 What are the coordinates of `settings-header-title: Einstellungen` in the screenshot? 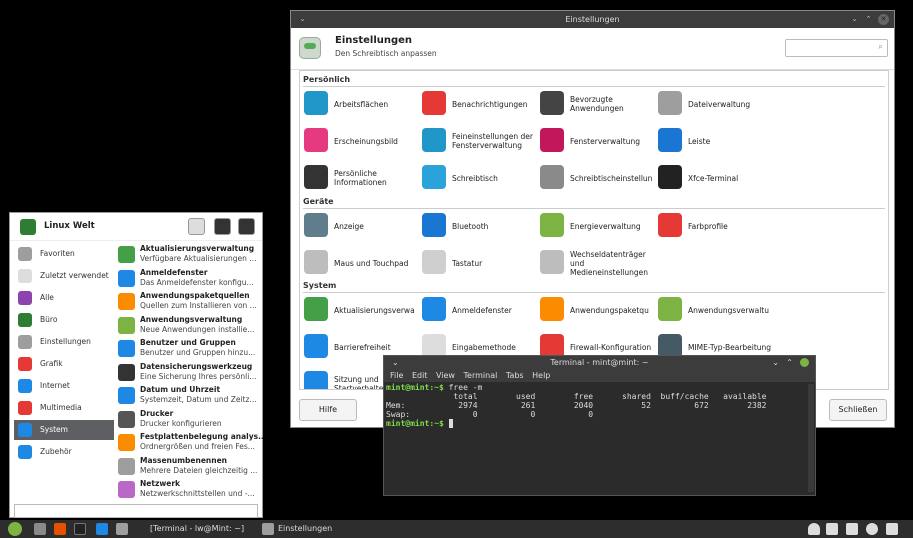 It's located at (374, 40).